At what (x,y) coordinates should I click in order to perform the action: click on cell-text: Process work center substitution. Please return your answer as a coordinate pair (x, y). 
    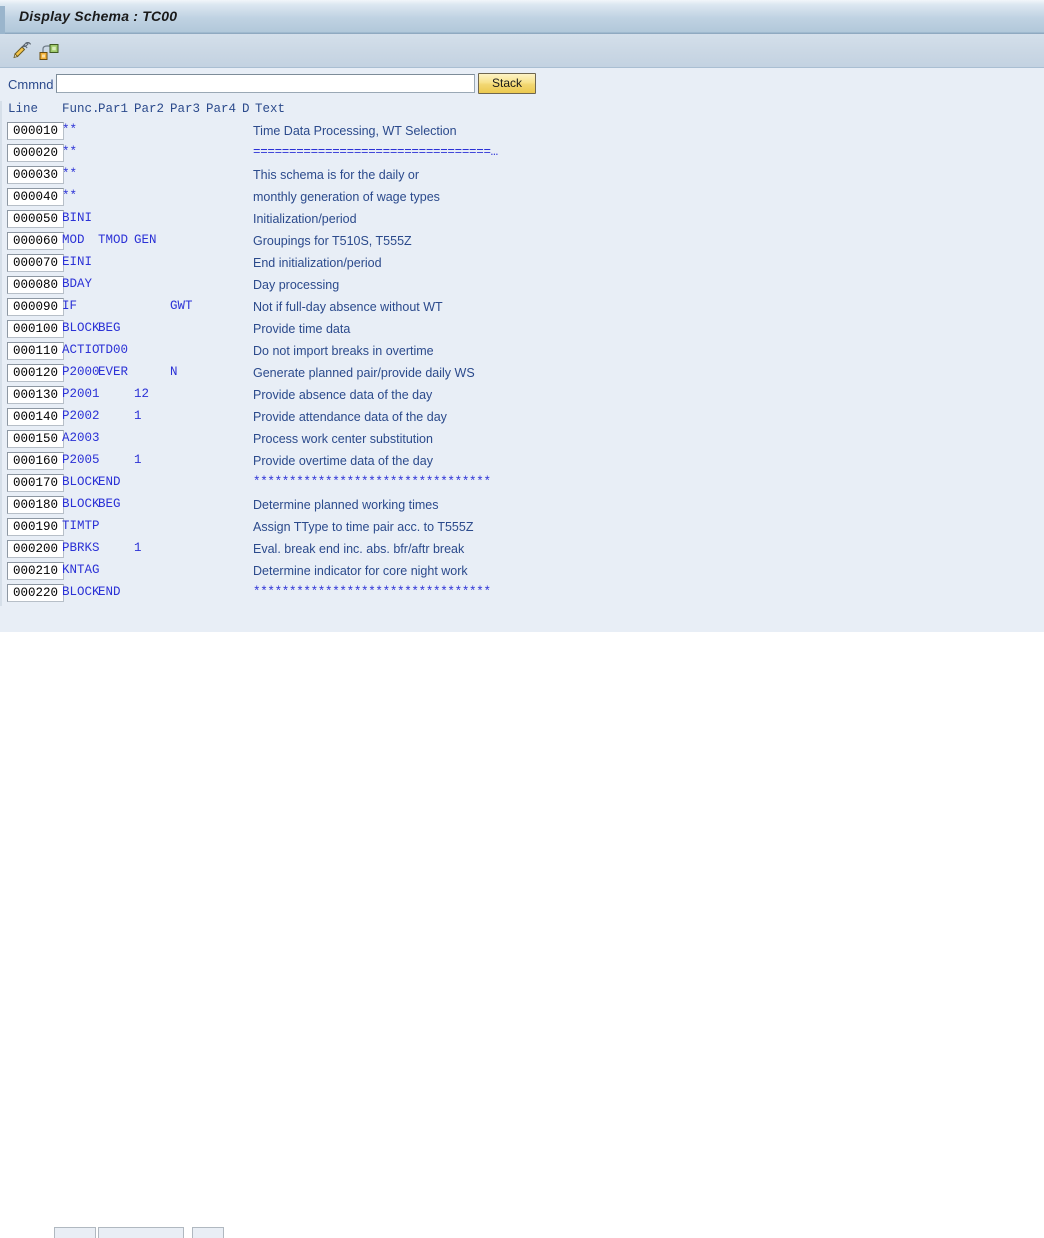
    Looking at the image, I should click on (343, 439).